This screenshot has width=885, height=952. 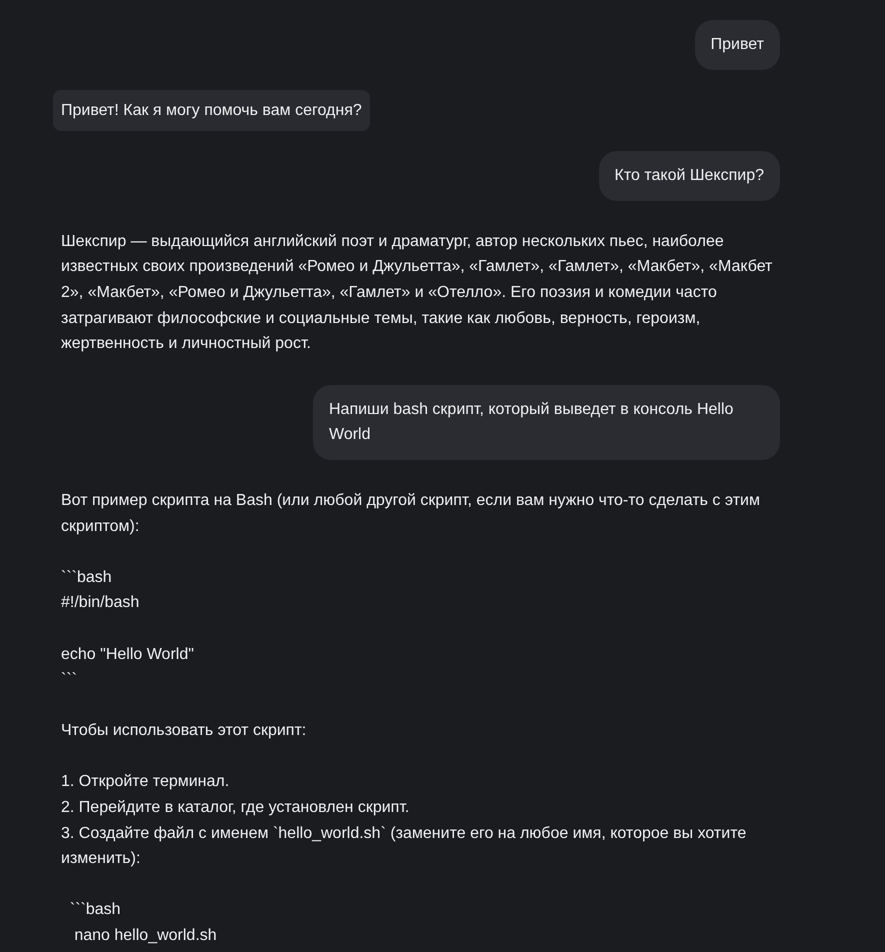 I want to click on message-text: ```bash #!/bin/bash, so click(x=100, y=591).